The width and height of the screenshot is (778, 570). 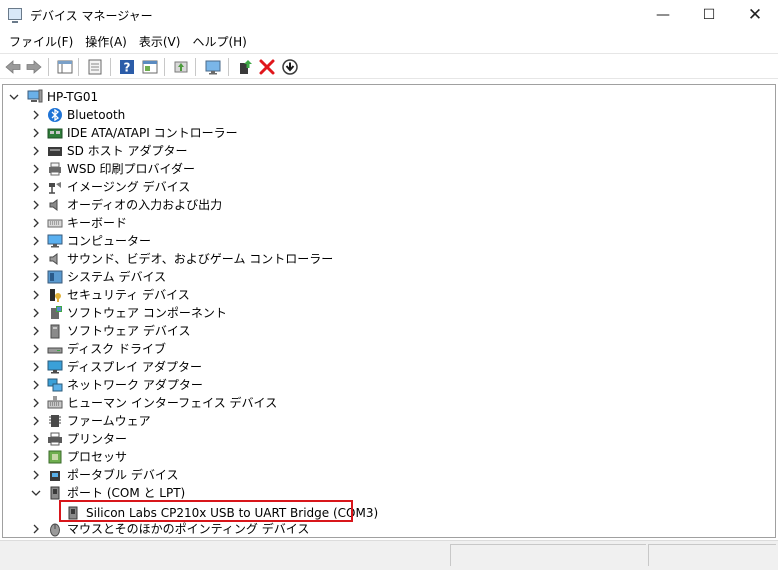 I want to click on maximize-button: ☐, so click(x=709, y=15).